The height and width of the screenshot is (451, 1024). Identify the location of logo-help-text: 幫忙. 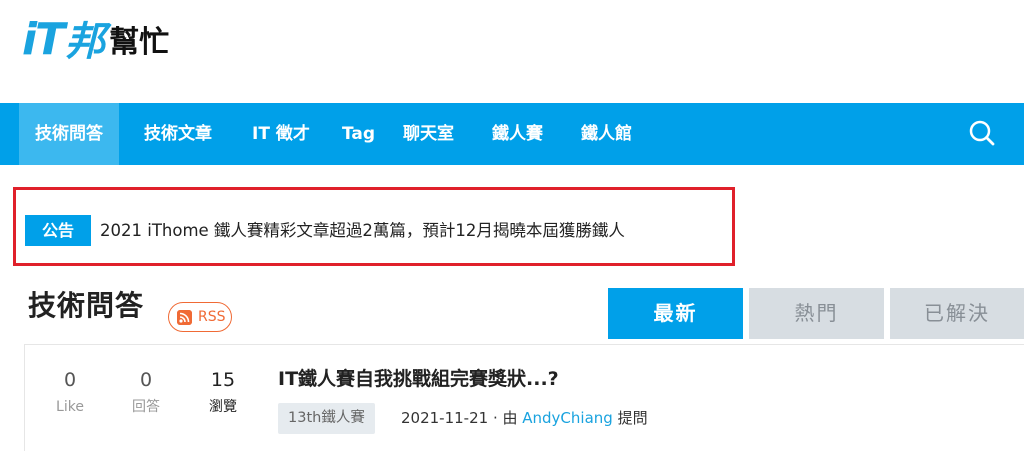
(139, 42).